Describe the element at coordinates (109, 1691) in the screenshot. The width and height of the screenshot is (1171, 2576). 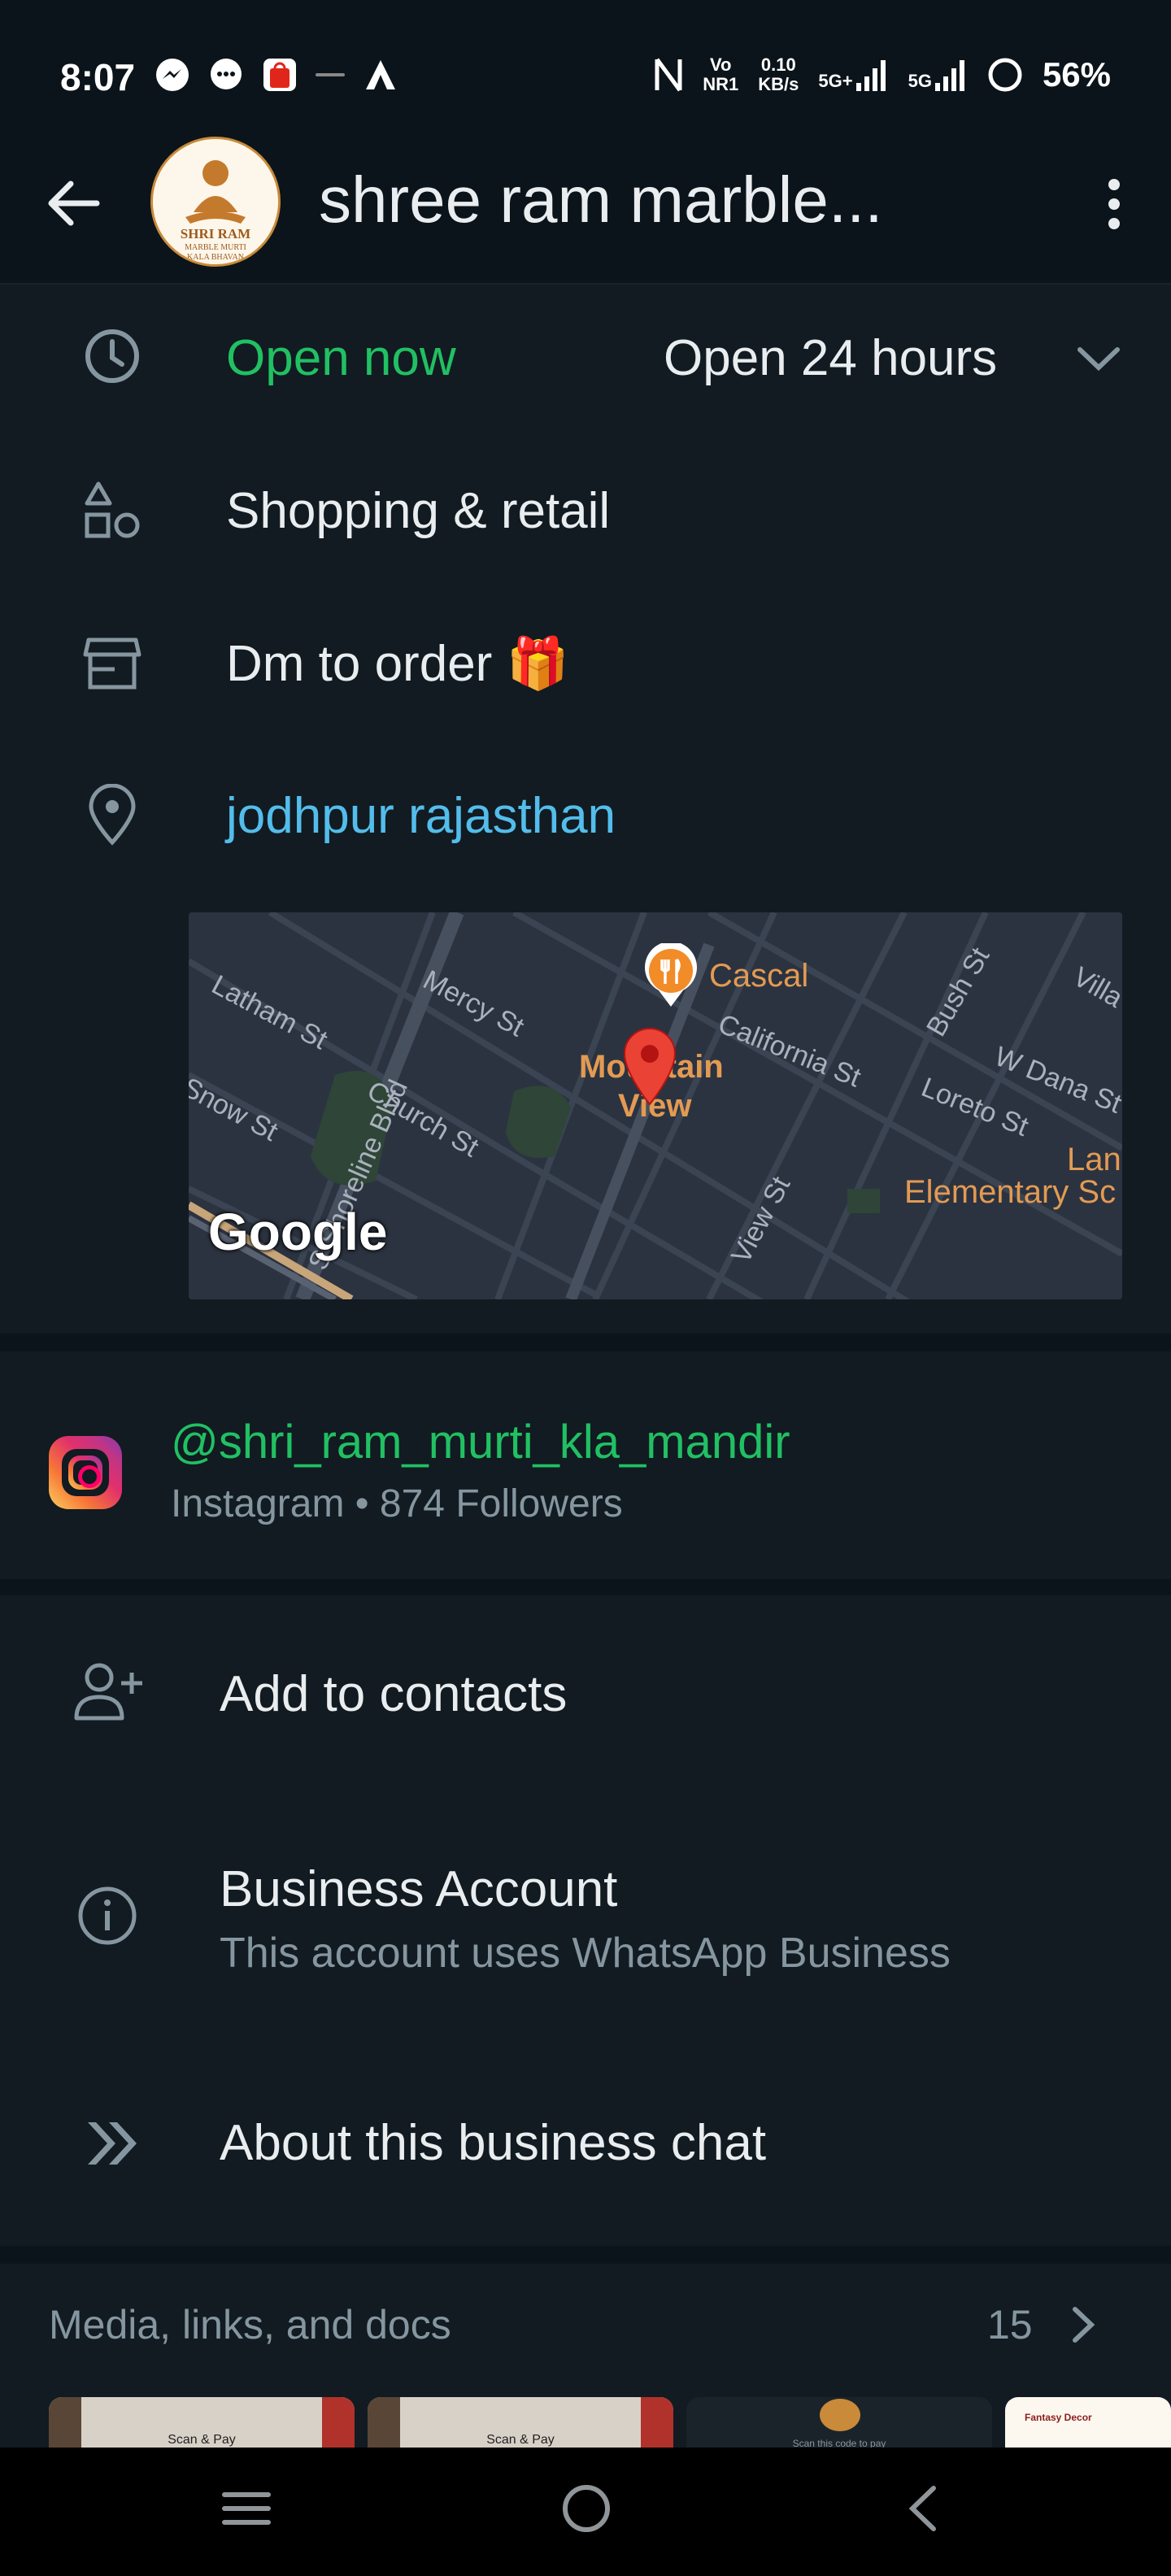
I see `add-person-icon` at that location.